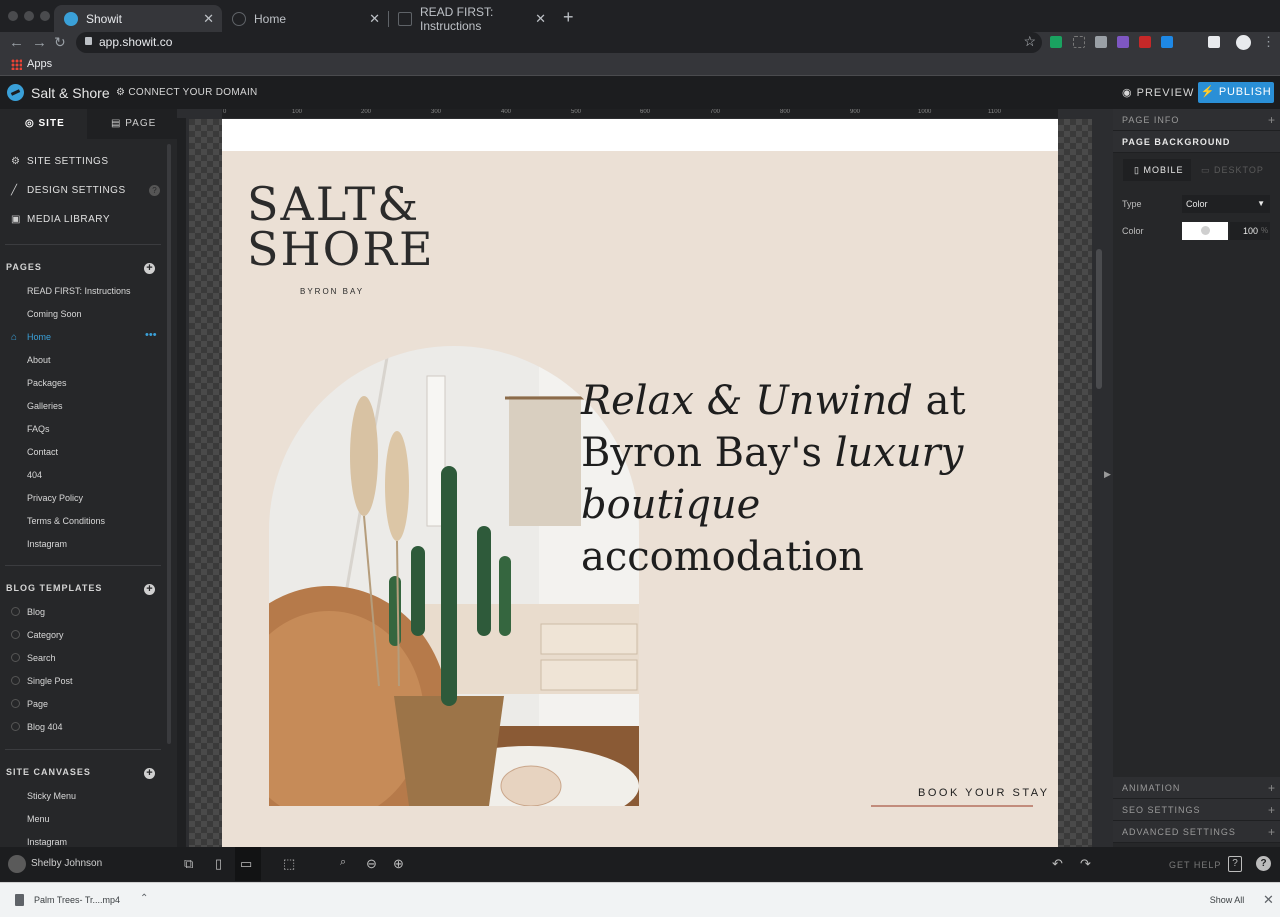  Describe the element at coordinates (47, 383) in the screenshot. I see `page-item-packages: Packages` at that location.